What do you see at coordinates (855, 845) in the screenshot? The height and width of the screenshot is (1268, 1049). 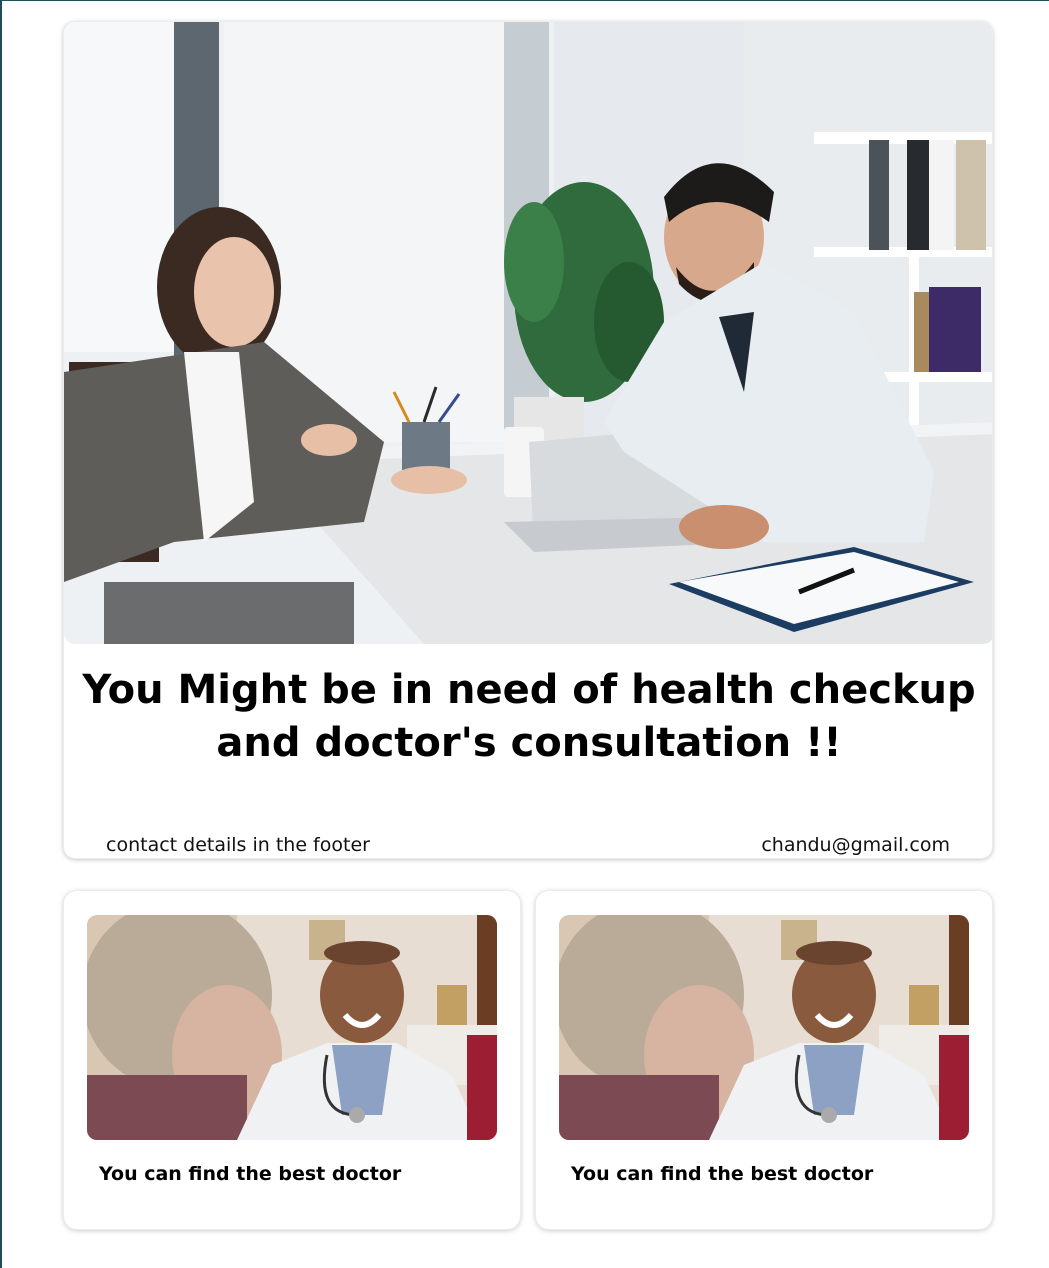 I see `contact-email: chandu@gmail.com` at bounding box center [855, 845].